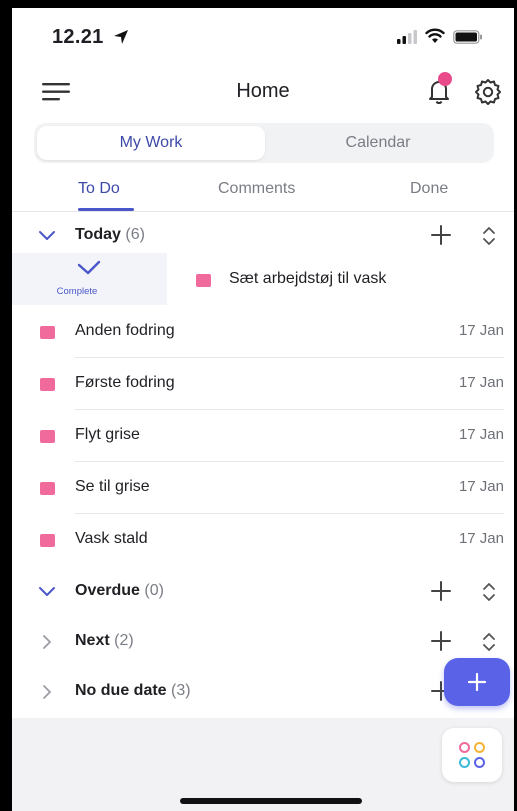  Describe the element at coordinates (92, 640) in the screenshot. I see `section-name: Next` at that location.